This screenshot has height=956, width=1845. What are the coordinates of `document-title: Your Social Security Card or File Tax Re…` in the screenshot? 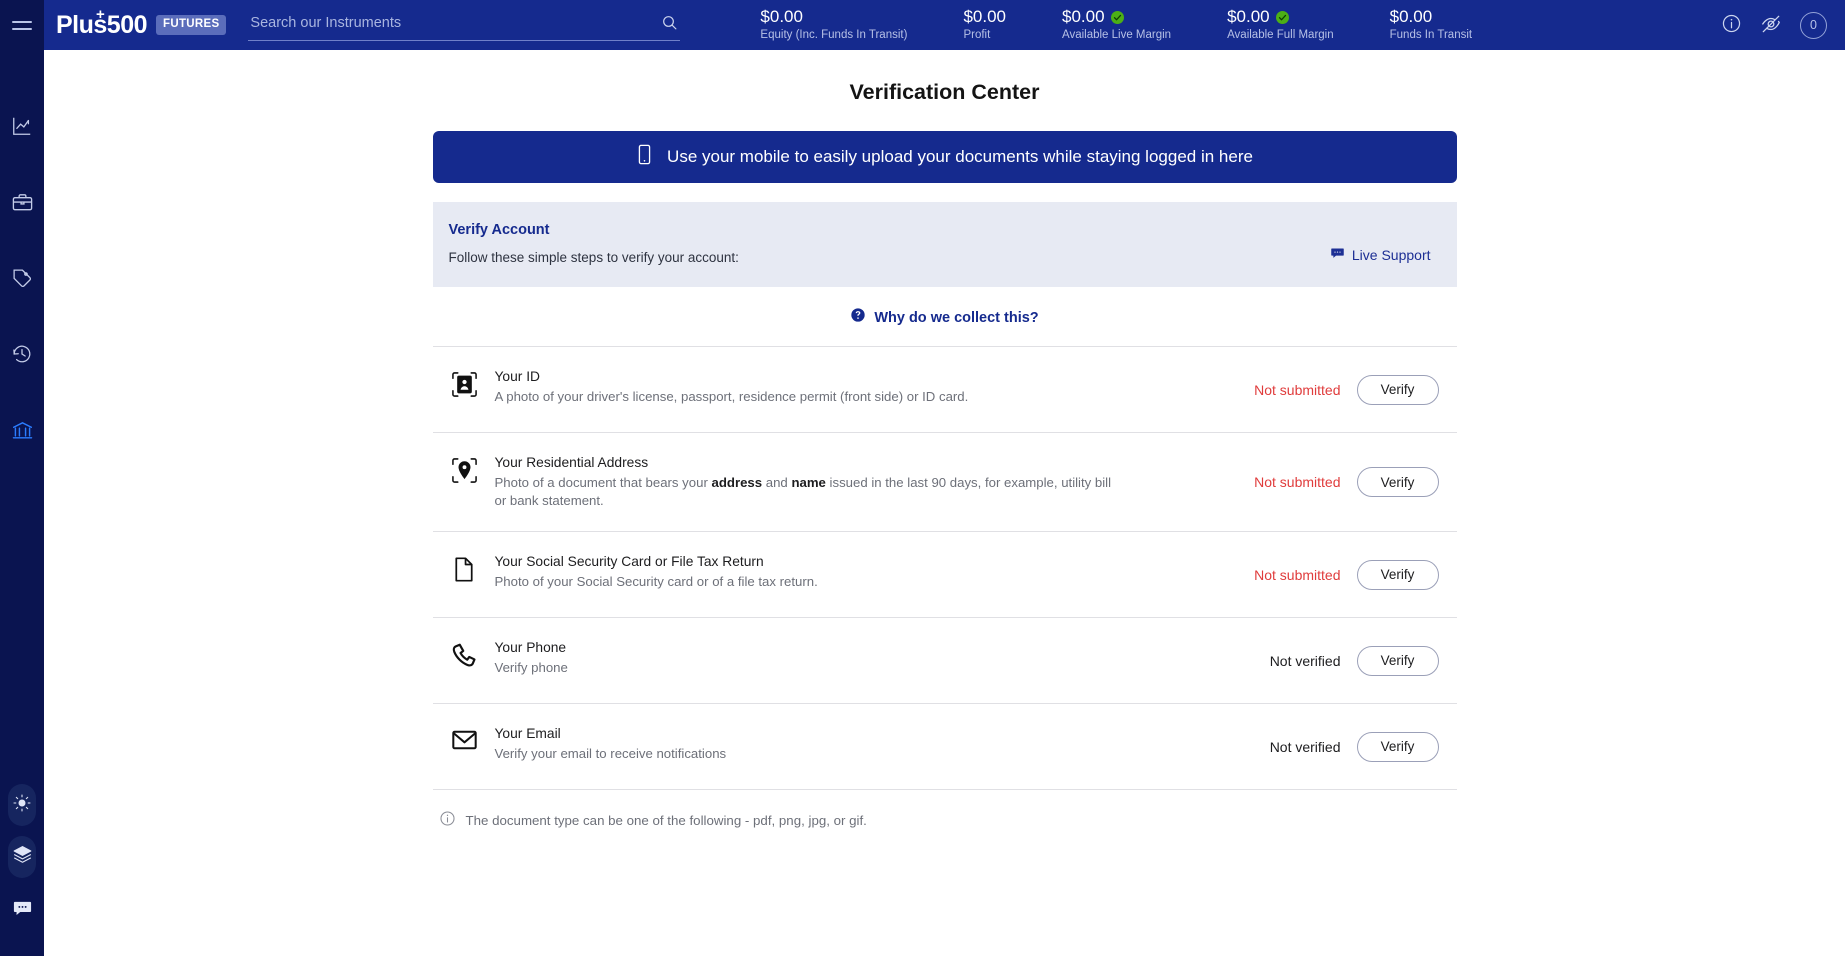 It's located at (629, 562).